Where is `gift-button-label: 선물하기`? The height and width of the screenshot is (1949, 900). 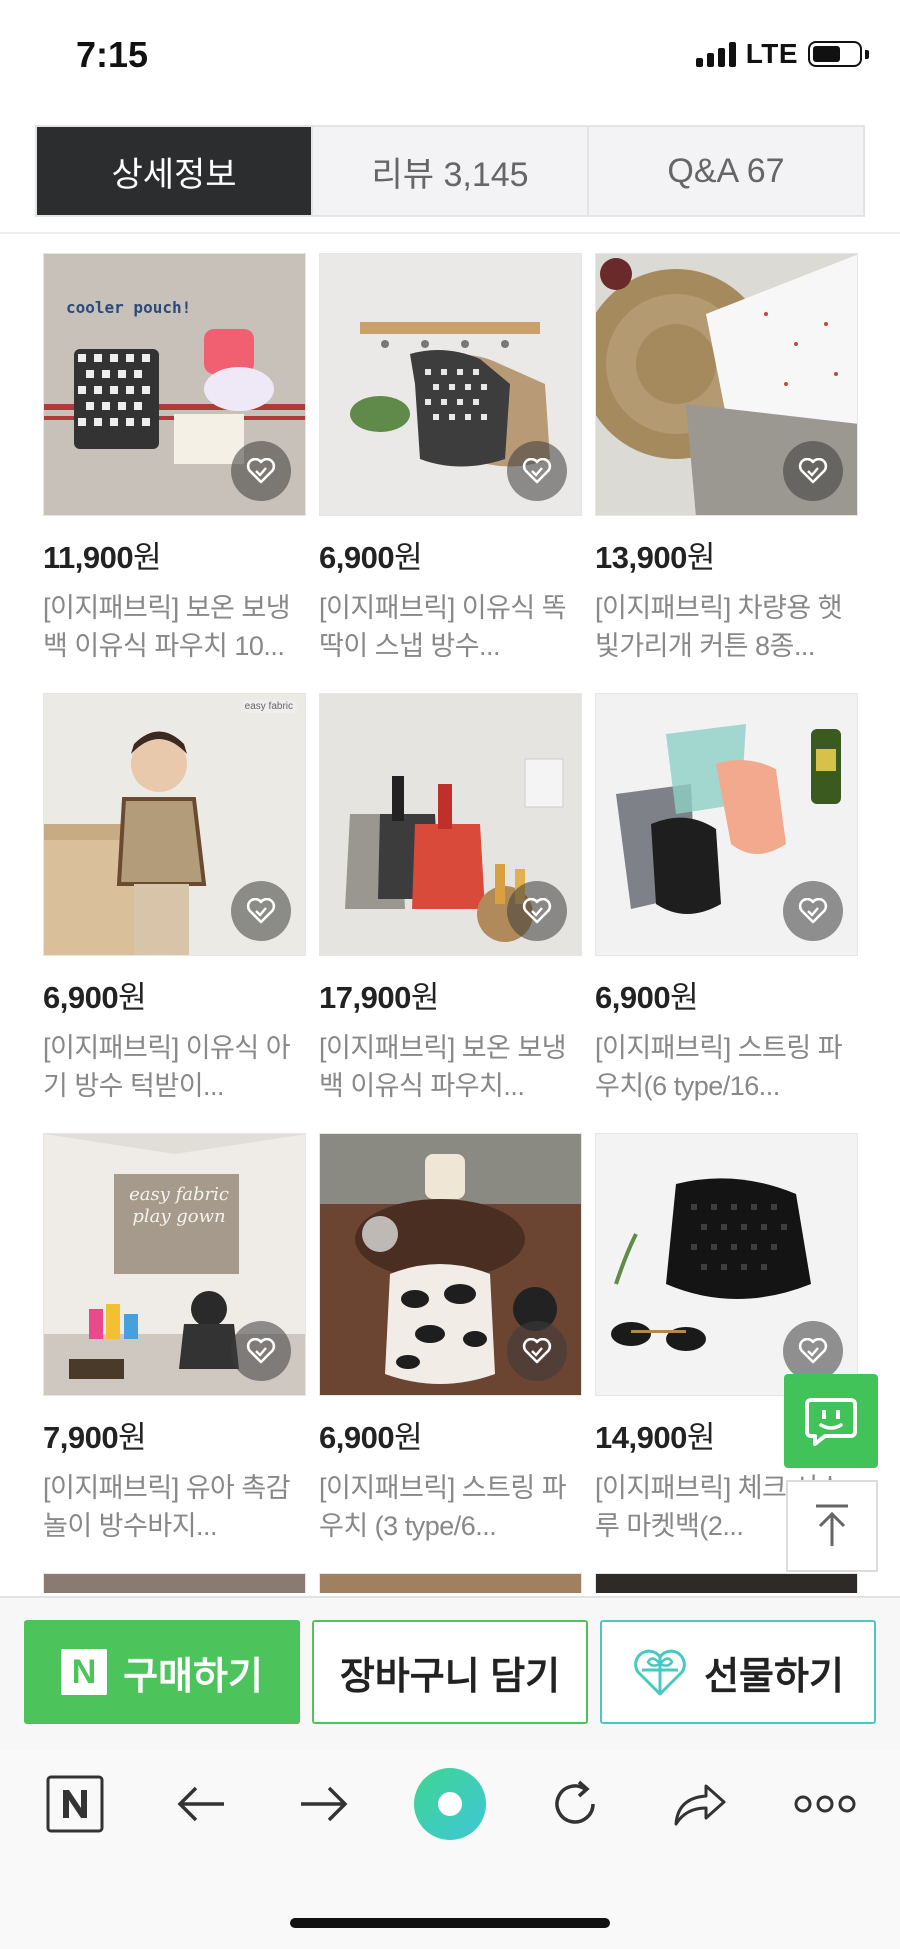 gift-button-label: 선물하기 is located at coordinates (774, 1676).